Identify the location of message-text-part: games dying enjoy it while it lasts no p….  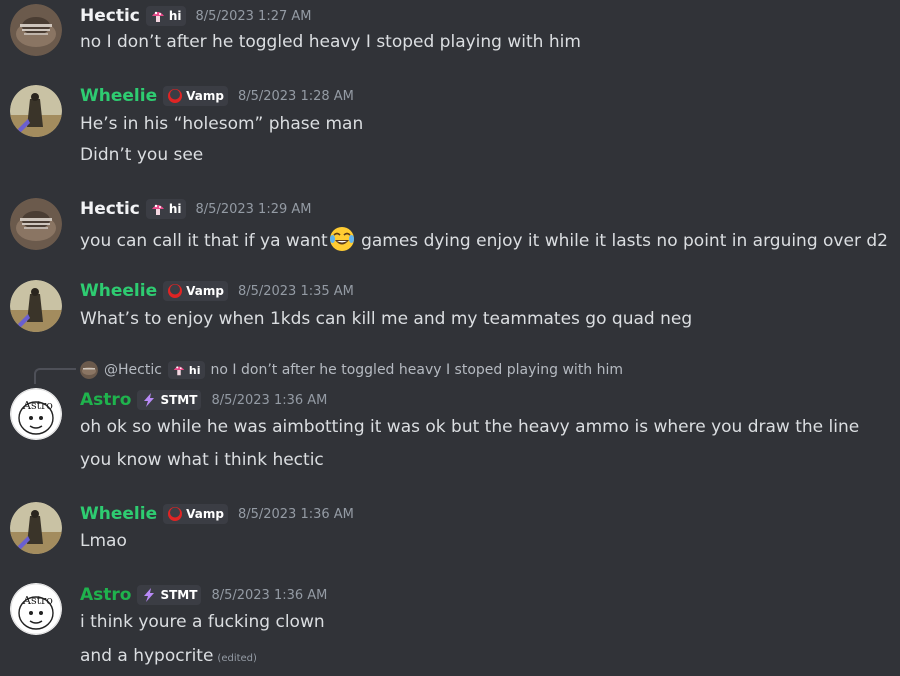
(621, 241).